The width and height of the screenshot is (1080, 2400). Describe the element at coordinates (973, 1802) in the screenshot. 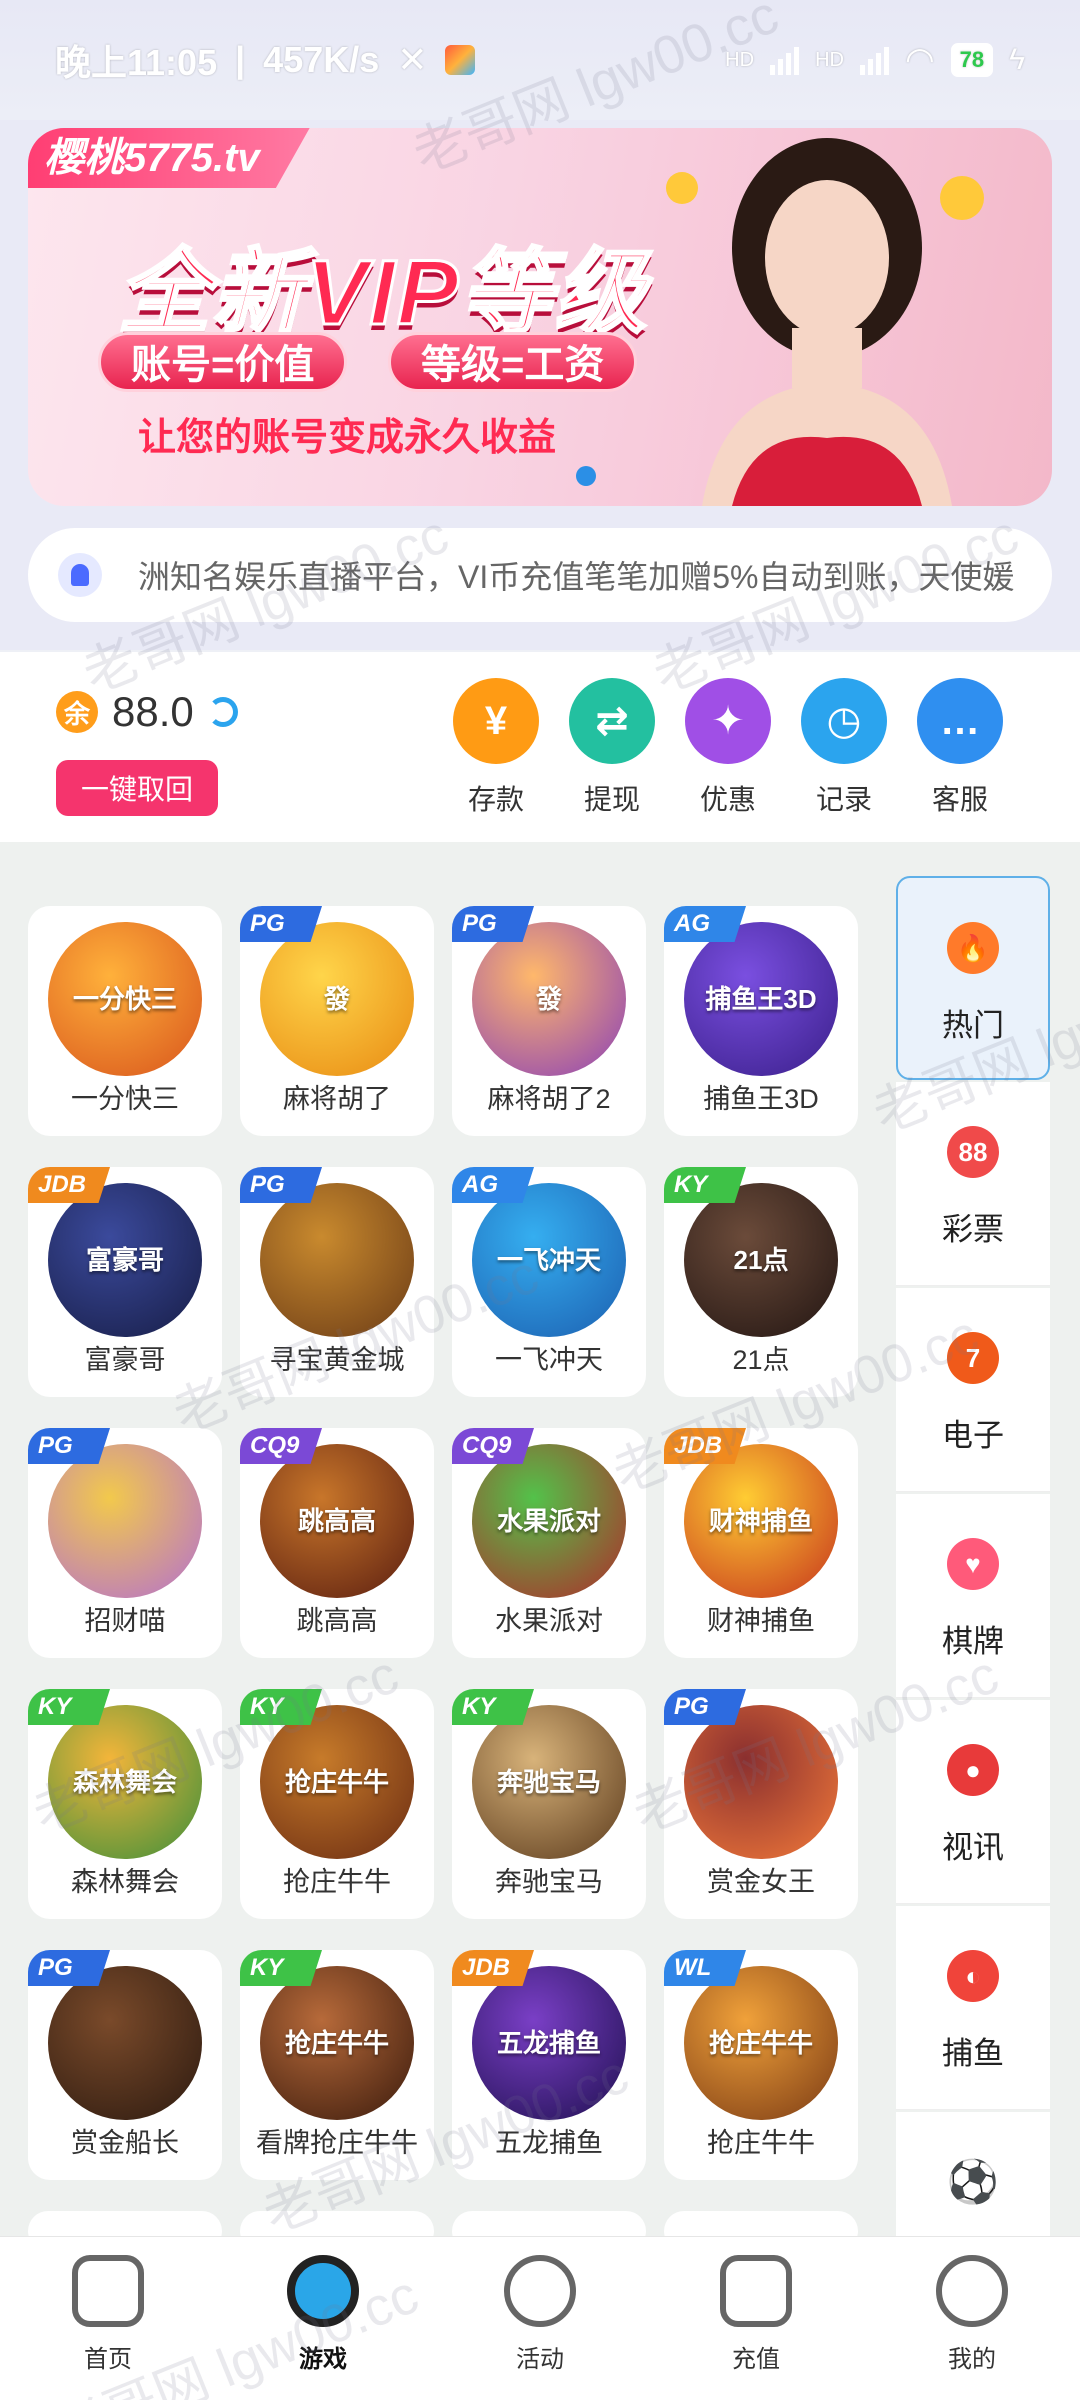

I see `category-视讯: ● 视讯` at that location.